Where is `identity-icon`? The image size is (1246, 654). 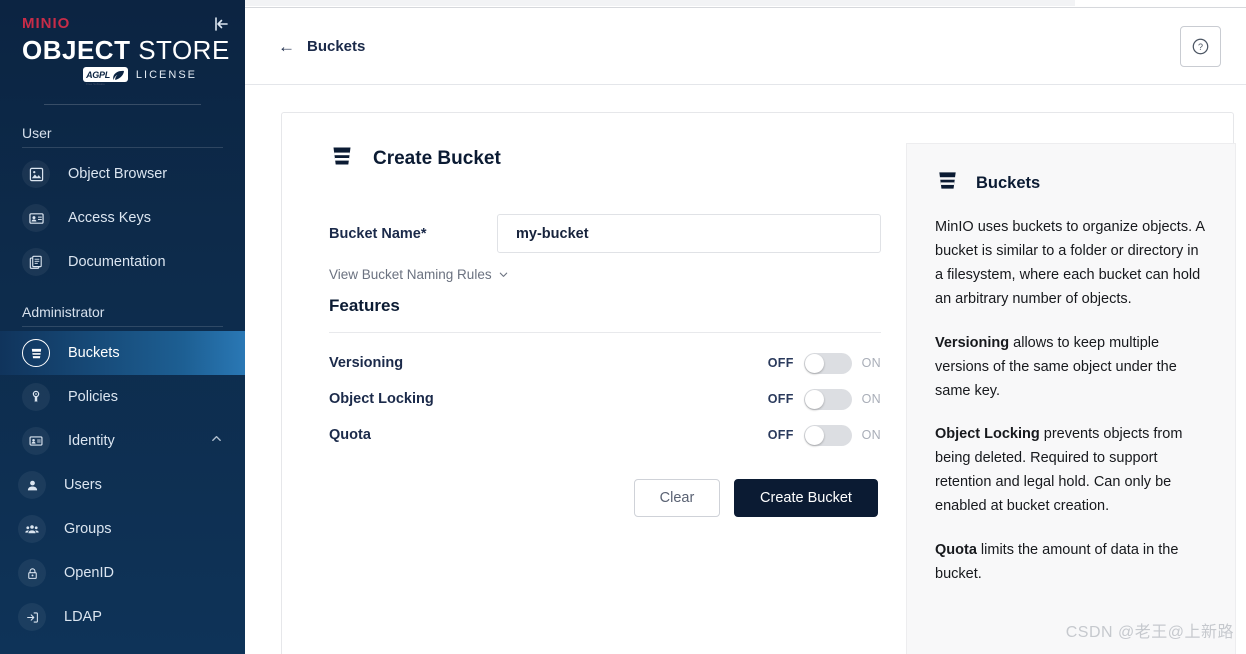
identity-icon is located at coordinates (36, 441).